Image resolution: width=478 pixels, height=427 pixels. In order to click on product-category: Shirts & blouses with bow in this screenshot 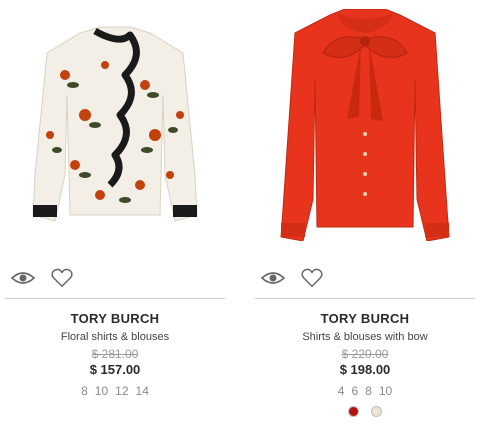, I will do `click(365, 337)`.